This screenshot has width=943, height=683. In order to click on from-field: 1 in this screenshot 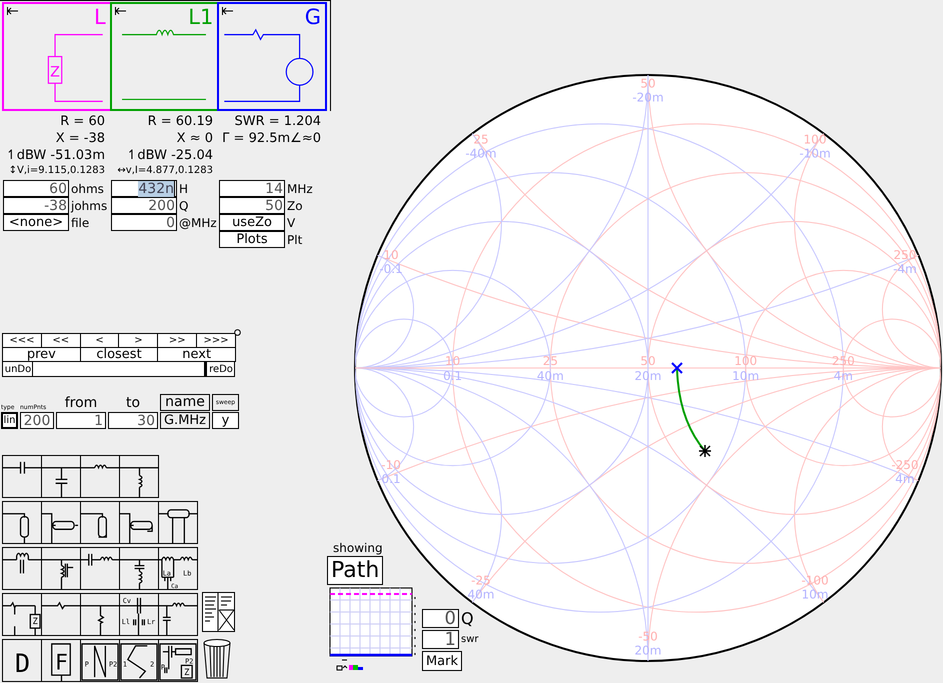, I will do `click(81, 420)`.